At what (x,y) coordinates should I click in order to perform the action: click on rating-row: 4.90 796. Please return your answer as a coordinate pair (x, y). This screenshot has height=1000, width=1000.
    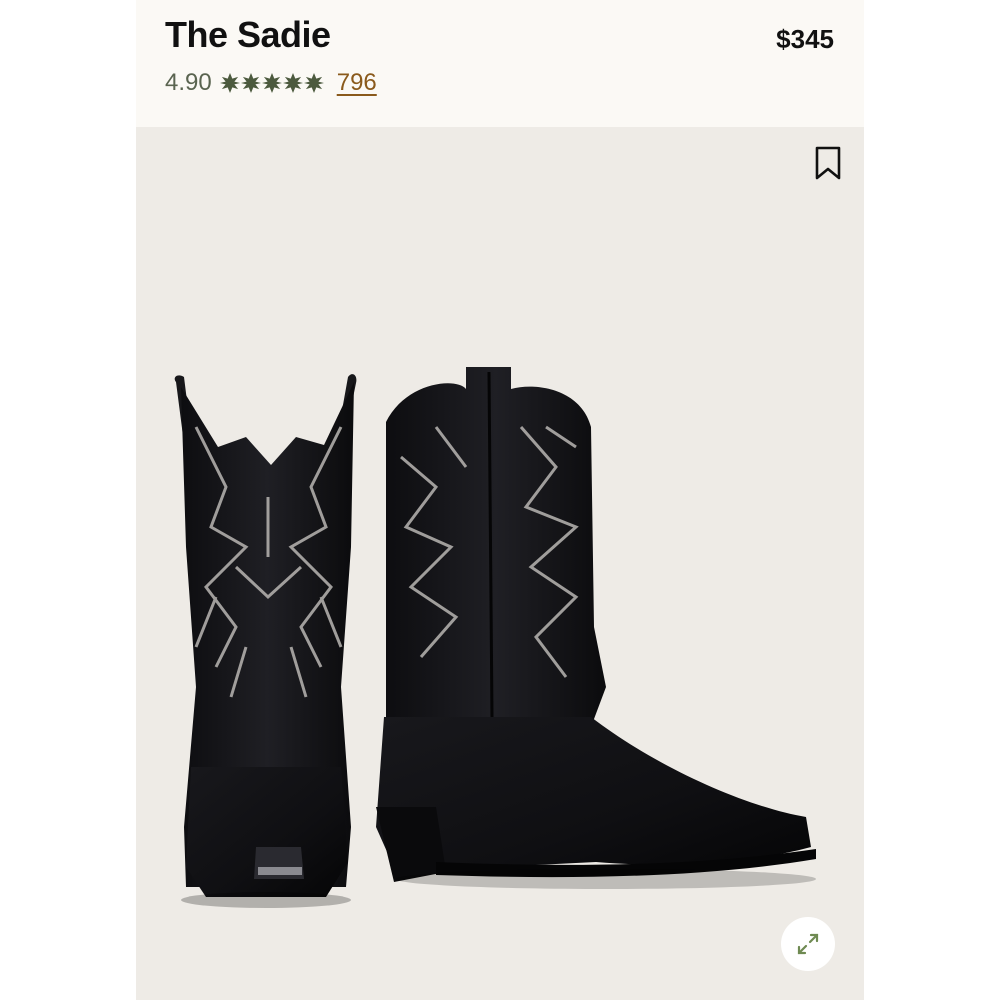
    Looking at the image, I should click on (271, 83).